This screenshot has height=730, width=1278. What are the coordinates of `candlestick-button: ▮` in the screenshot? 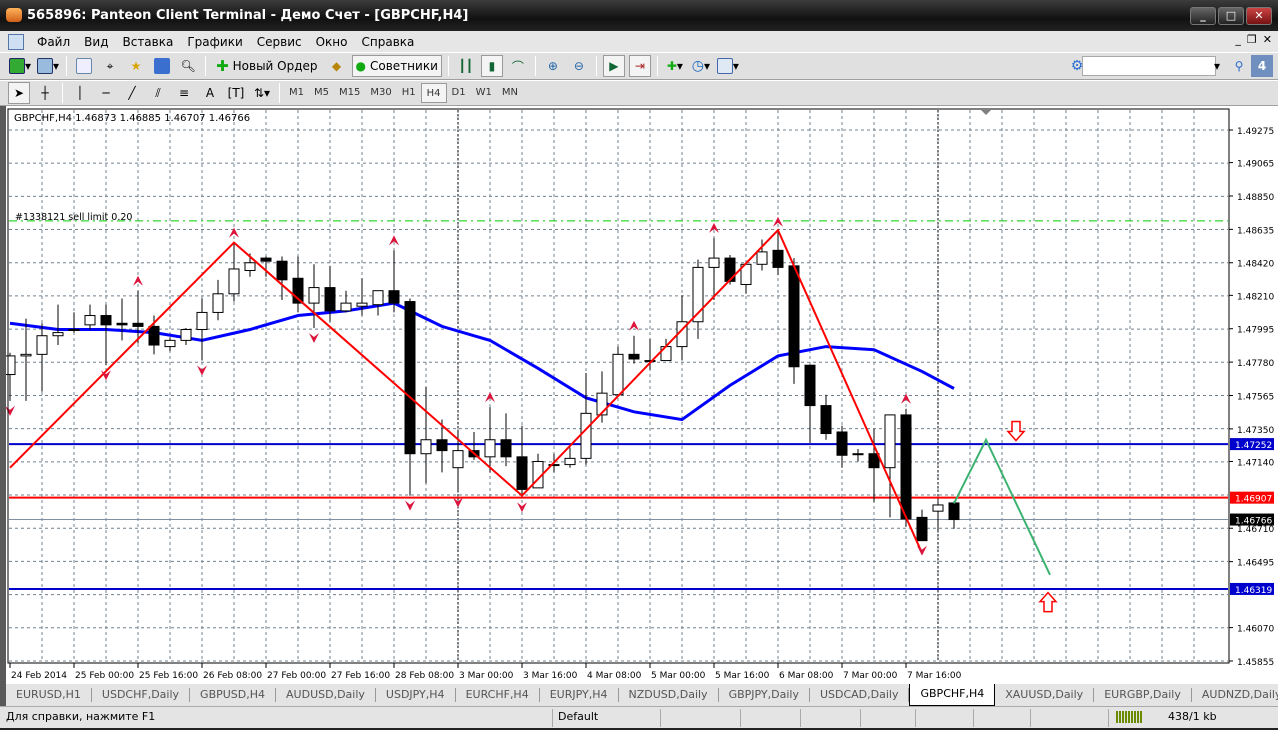 It's located at (491, 66).